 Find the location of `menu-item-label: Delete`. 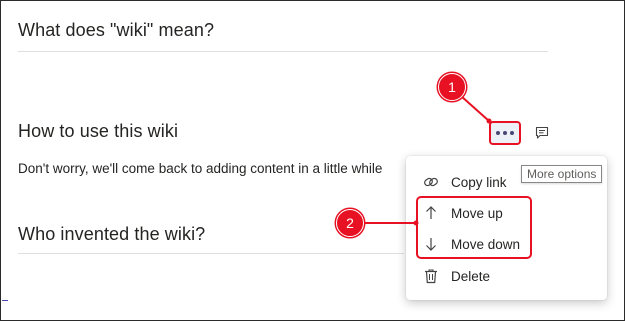

menu-item-label: Delete is located at coordinates (471, 276).